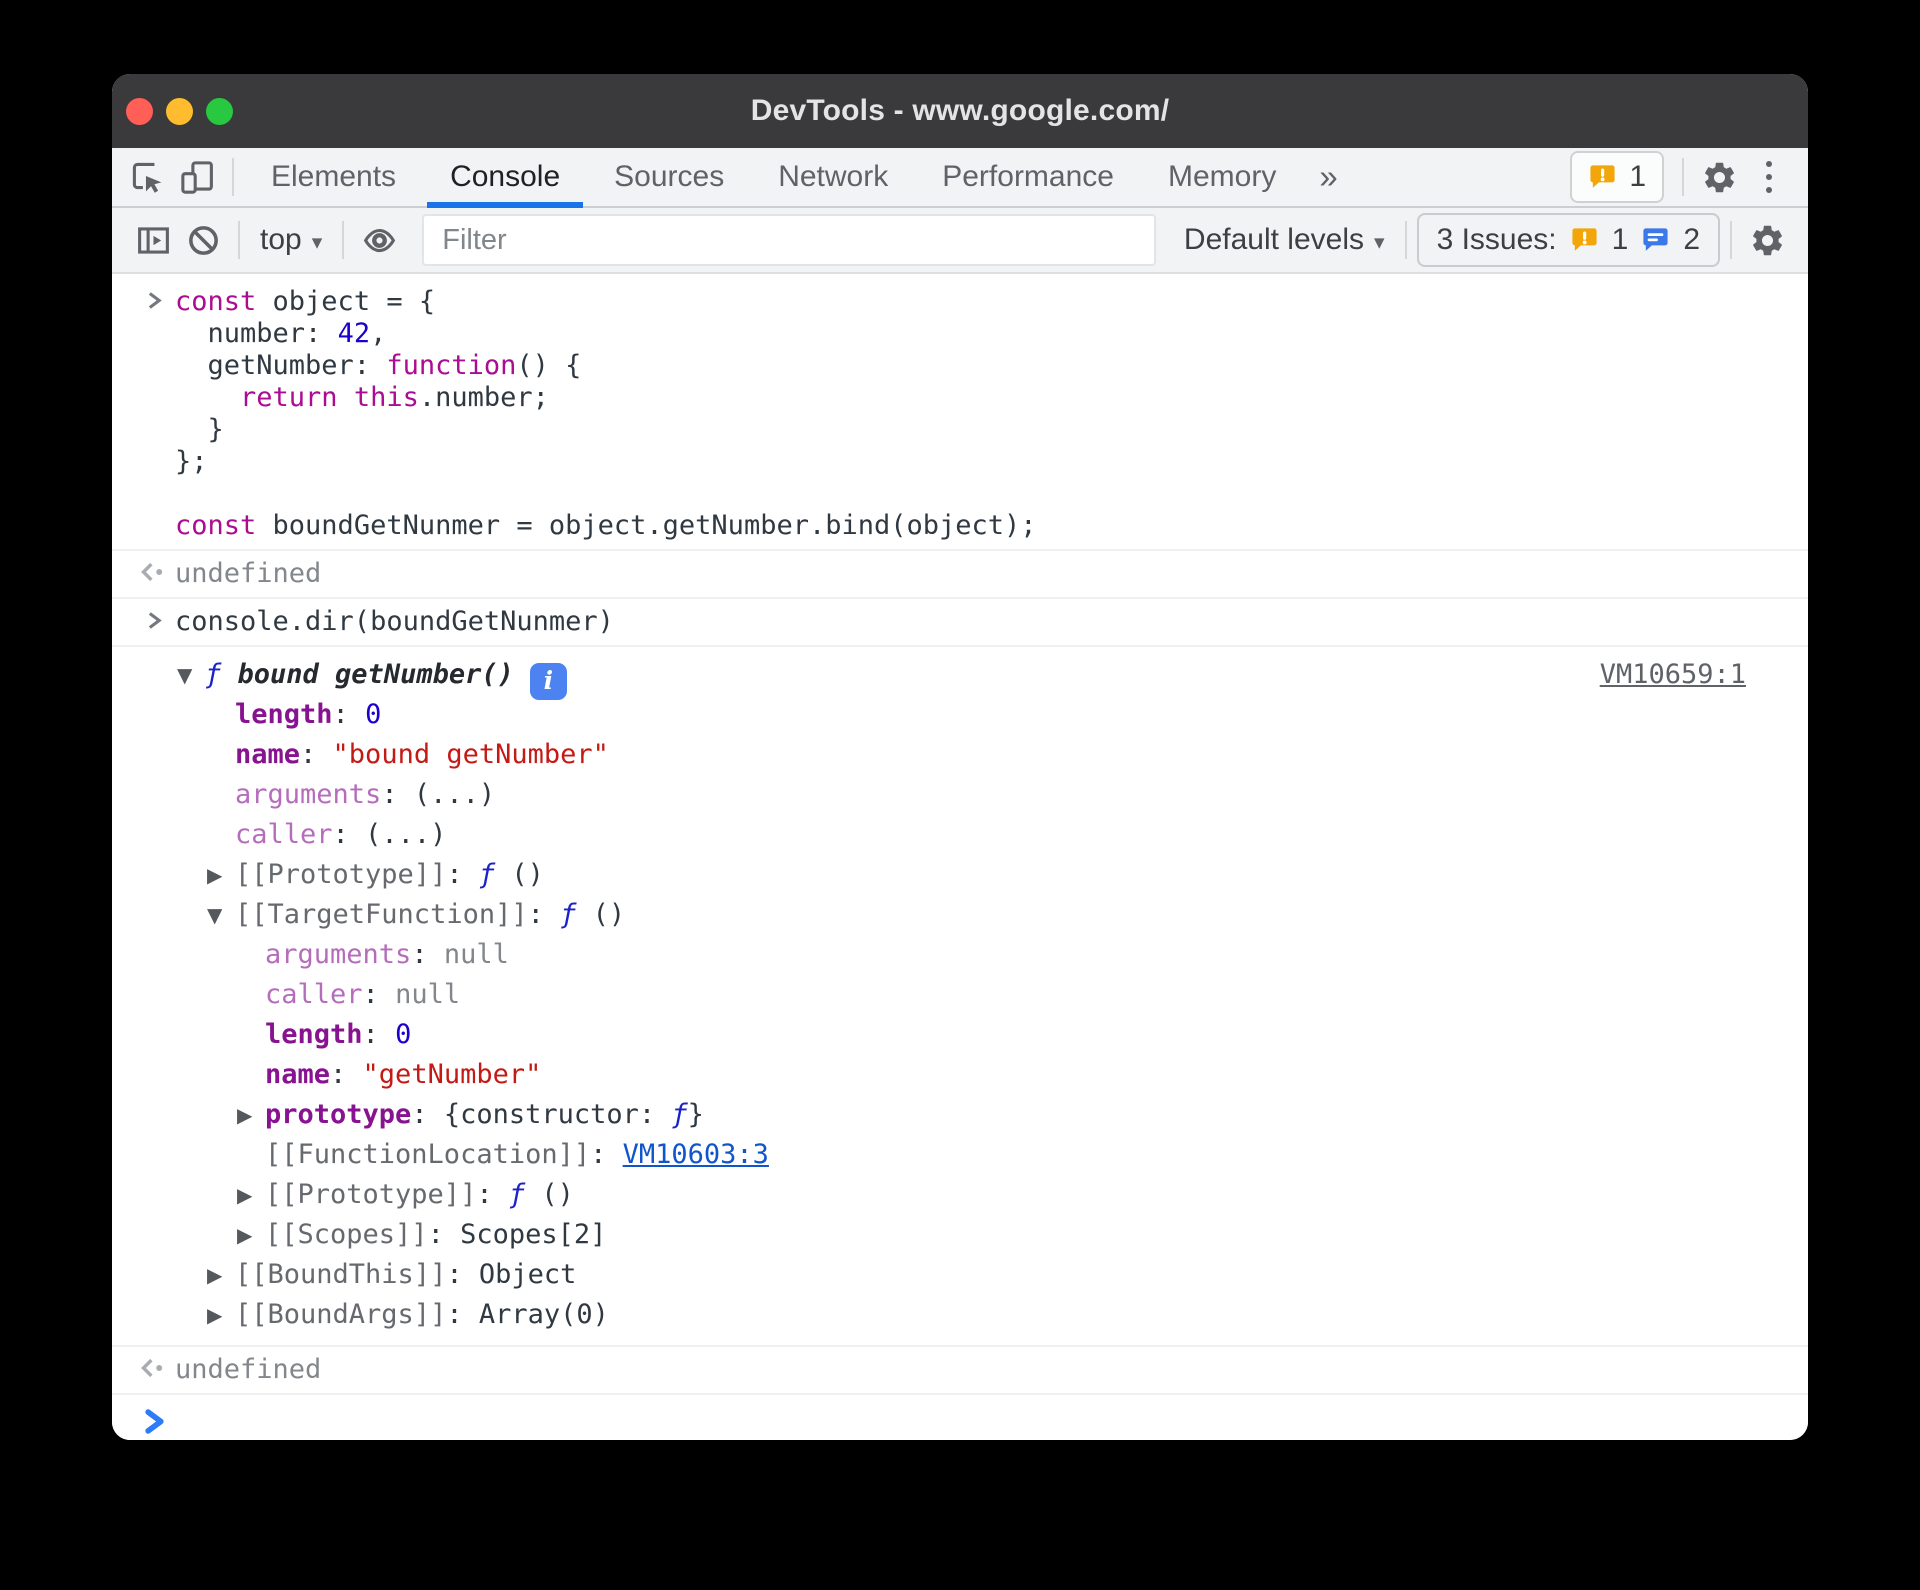 This screenshot has height=1590, width=1920. Describe the element at coordinates (960, 1416) in the screenshot. I see `console-message-prompt` at that location.